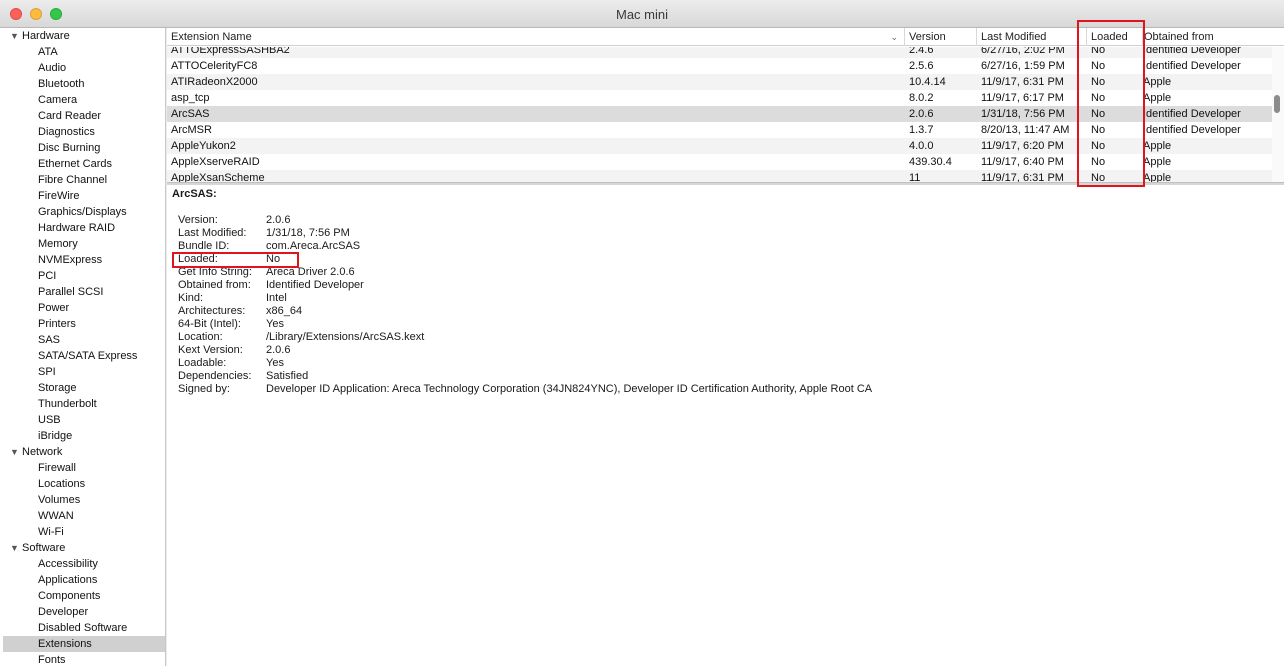  I want to click on sidebar-item-memory: Memory, so click(82, 244).